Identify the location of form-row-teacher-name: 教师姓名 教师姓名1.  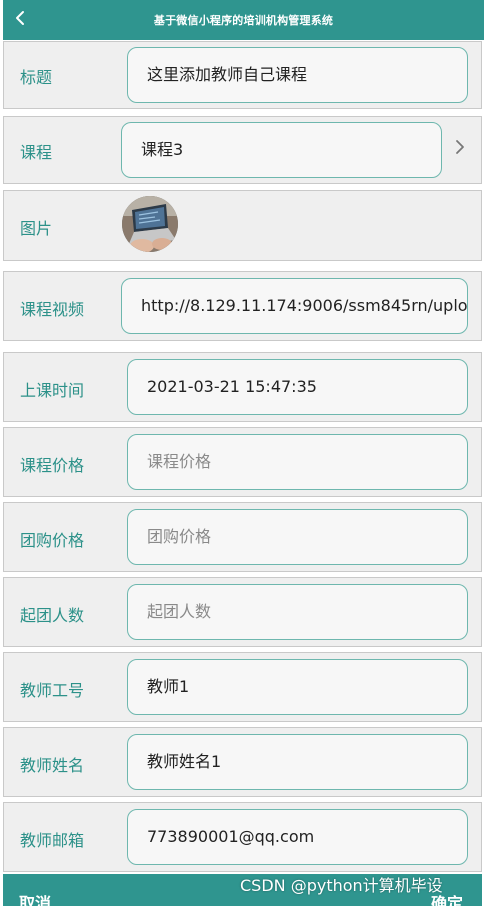
(242, 762).